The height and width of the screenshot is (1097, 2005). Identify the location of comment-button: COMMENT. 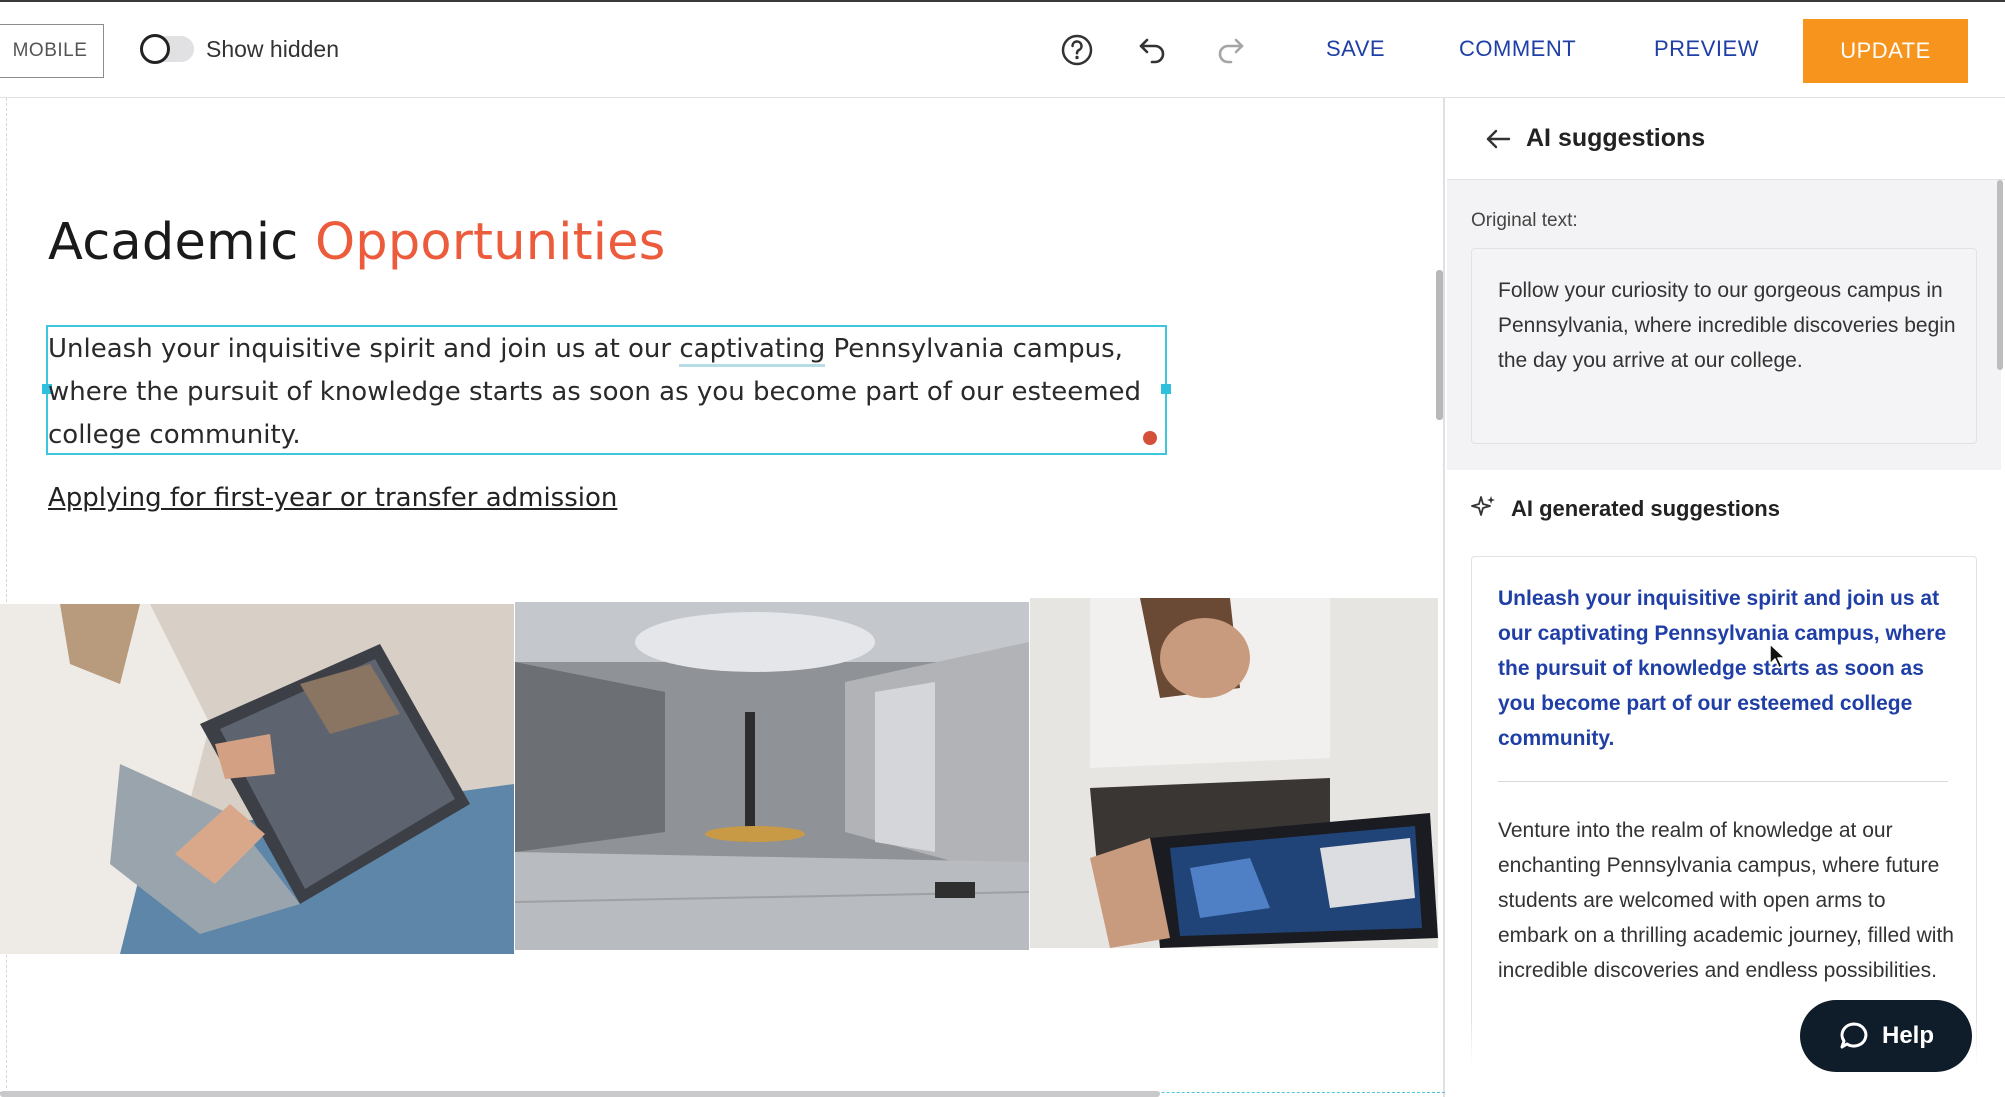
(1517, 49).